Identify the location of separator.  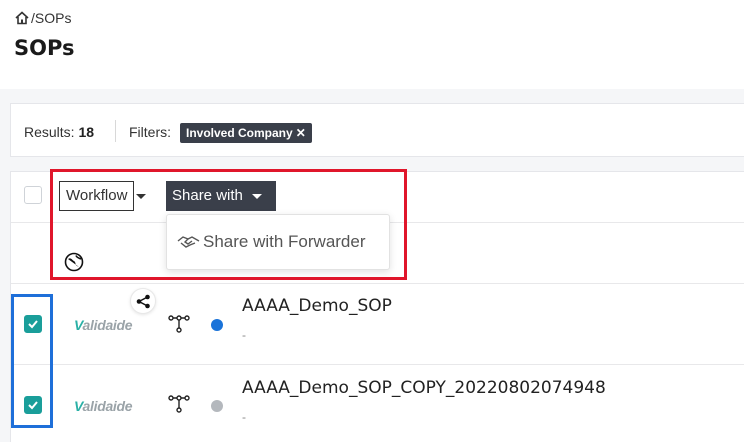
(372, 96).